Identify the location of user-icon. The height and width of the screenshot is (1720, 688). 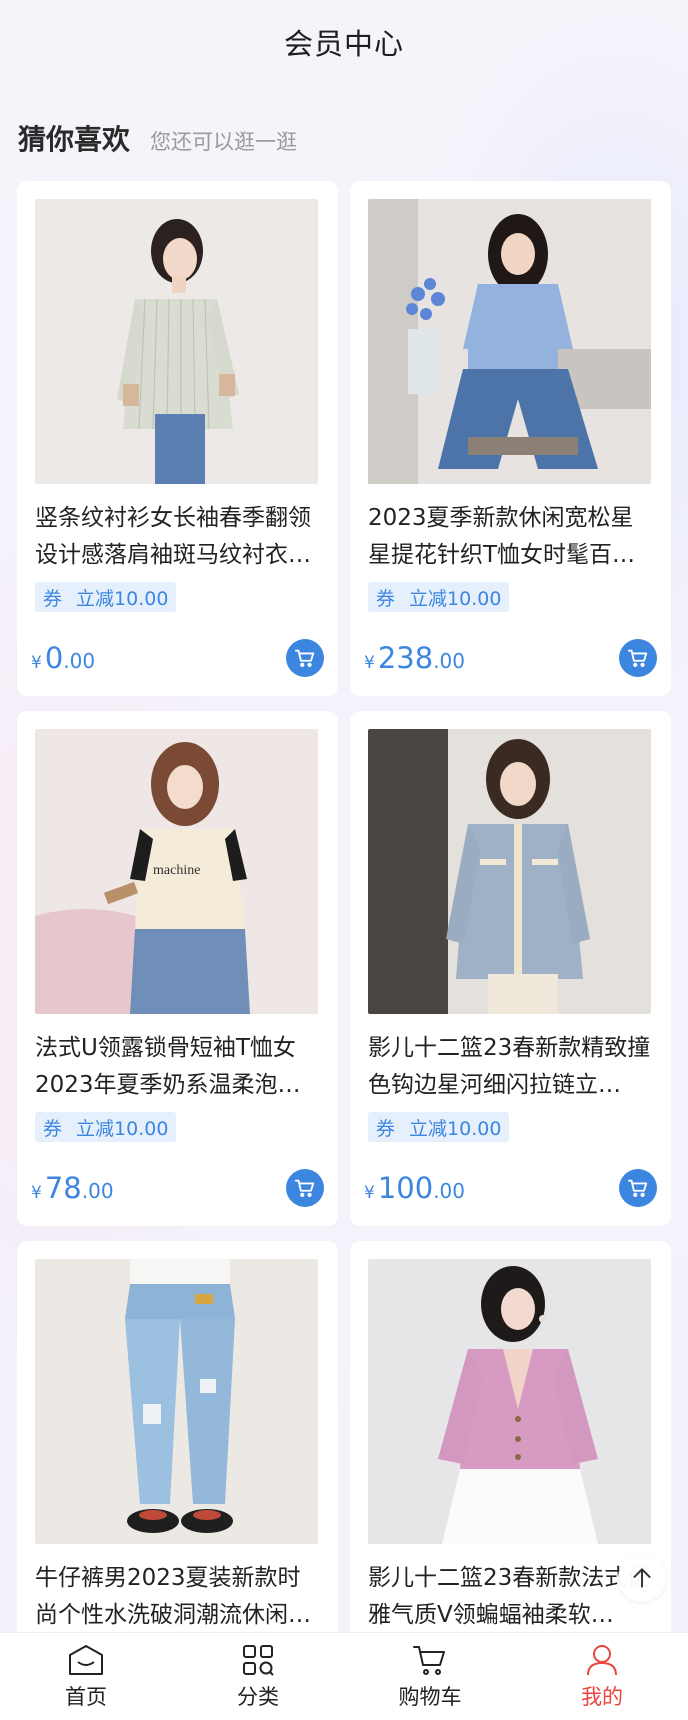
(602, 1660).